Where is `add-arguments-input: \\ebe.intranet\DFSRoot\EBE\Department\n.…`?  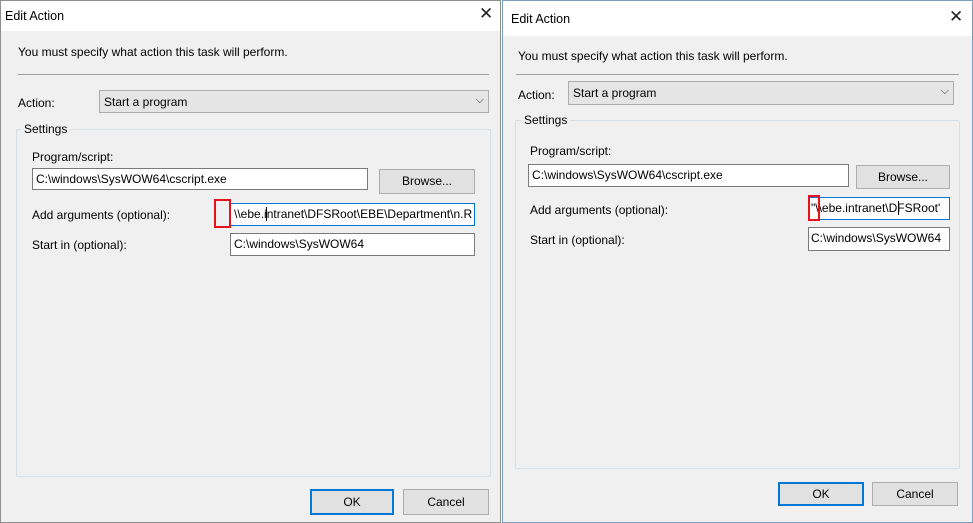
add-arguments-input: \\ebe.intranet\DFSRoot\EBE\Department\n.… is located at coordinates (352, 214).